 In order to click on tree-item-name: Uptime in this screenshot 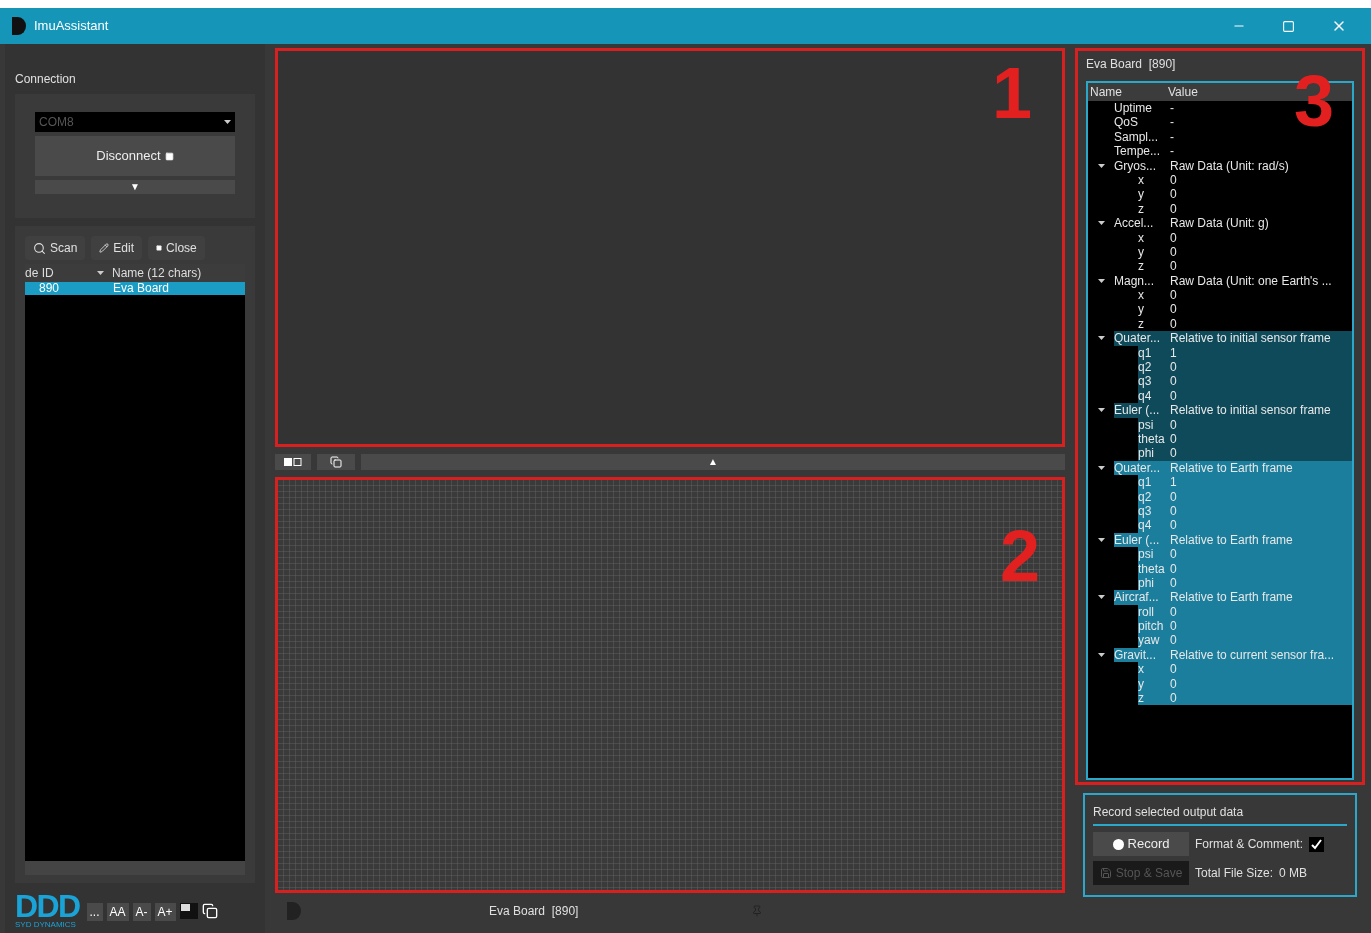, I will do `click(1133, 108)`.